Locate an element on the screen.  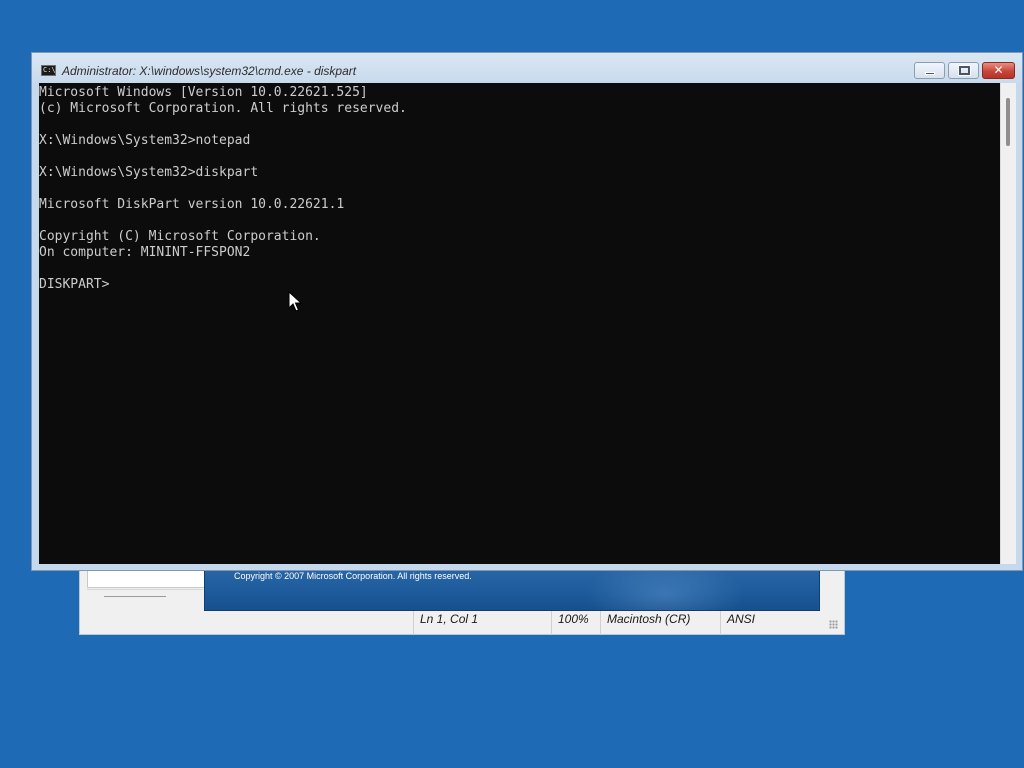
status-line-ending: Macintosh (CR) is located at coordinates (660, 623).